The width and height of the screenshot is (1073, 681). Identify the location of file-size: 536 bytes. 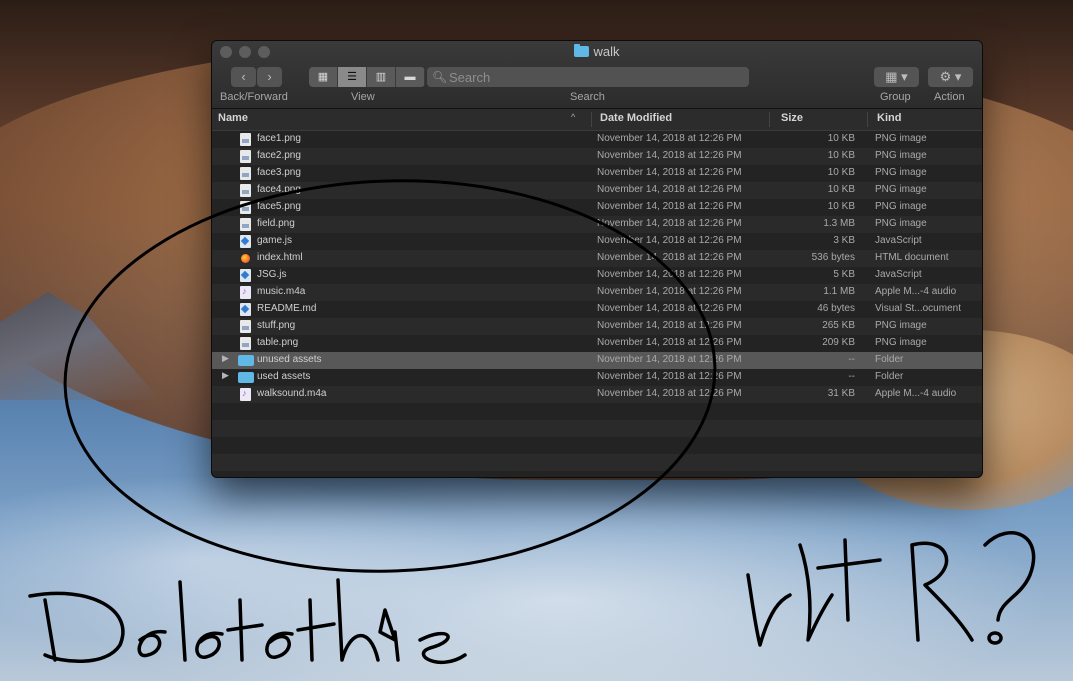
(833, 257).